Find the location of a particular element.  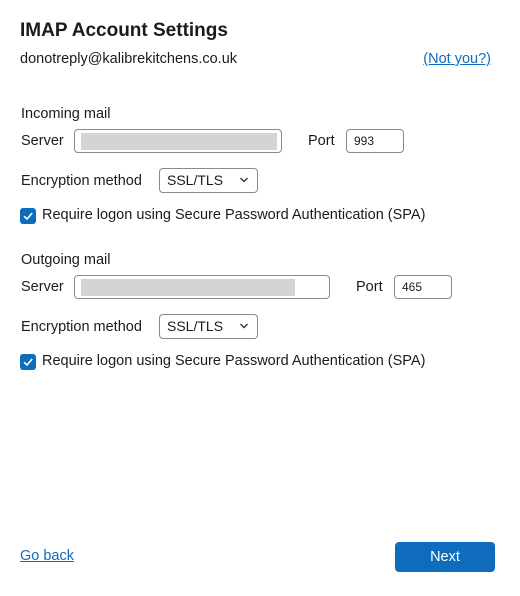

incoming-encryption-label: Encryption method is located at coordinates (81, 181).